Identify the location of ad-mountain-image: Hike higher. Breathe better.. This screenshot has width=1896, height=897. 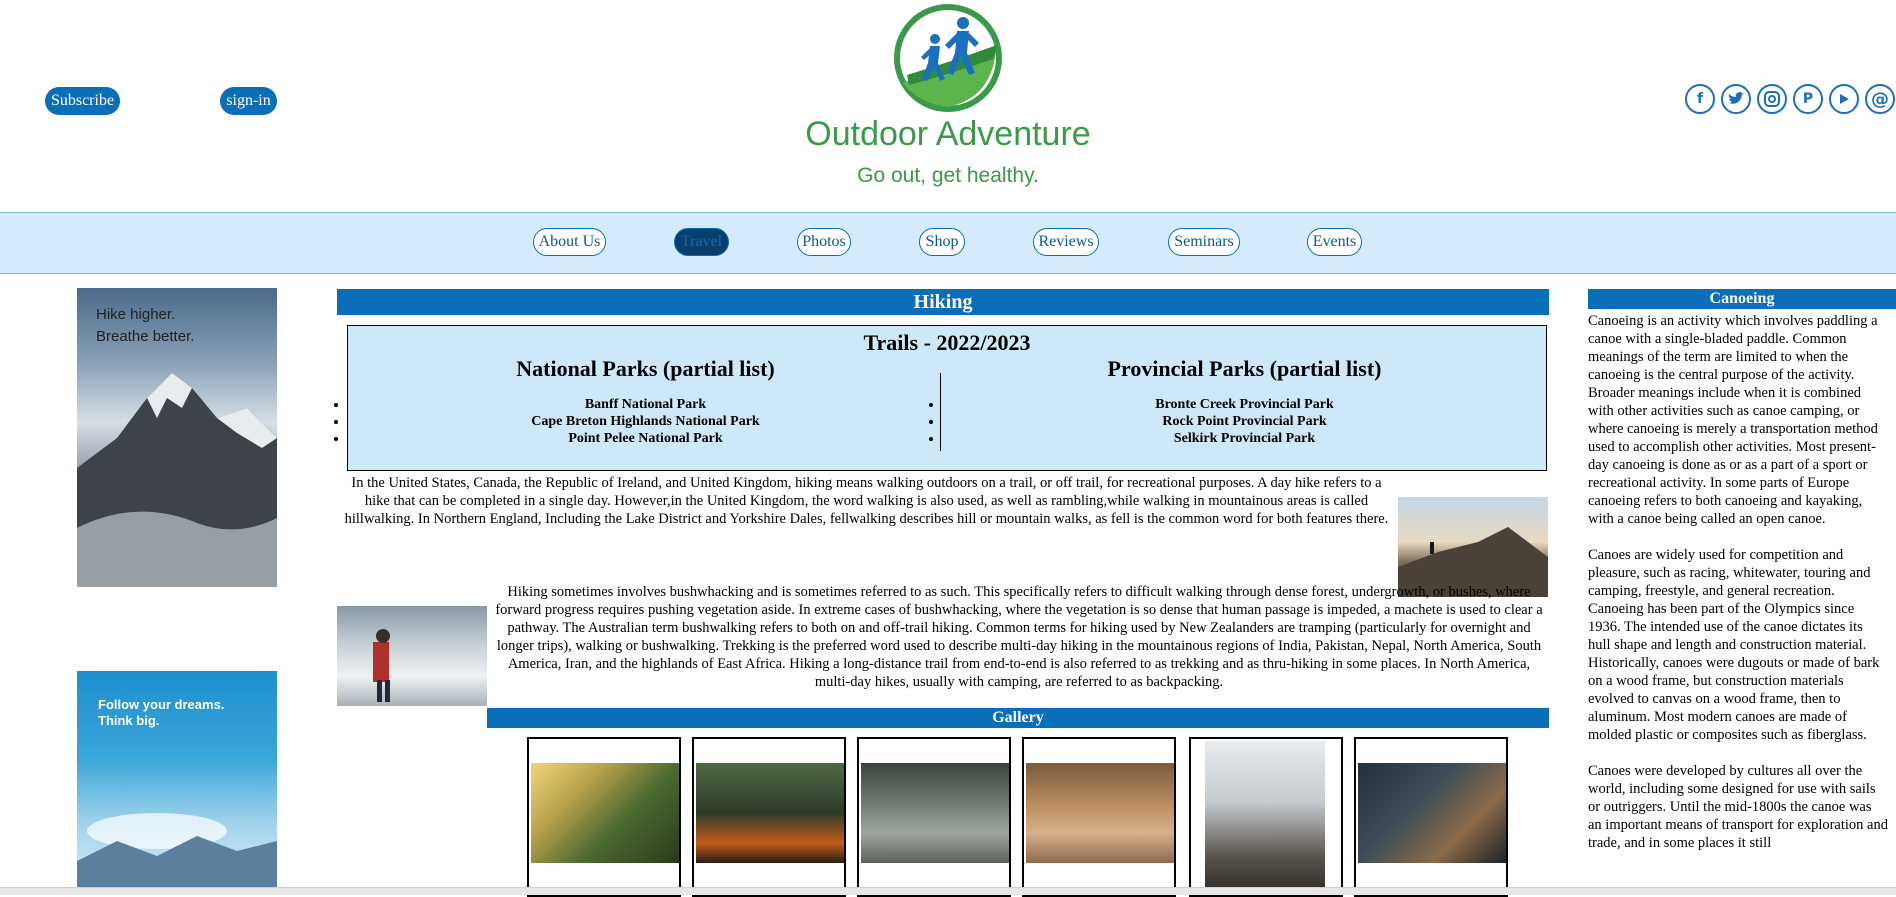
(177, 437).